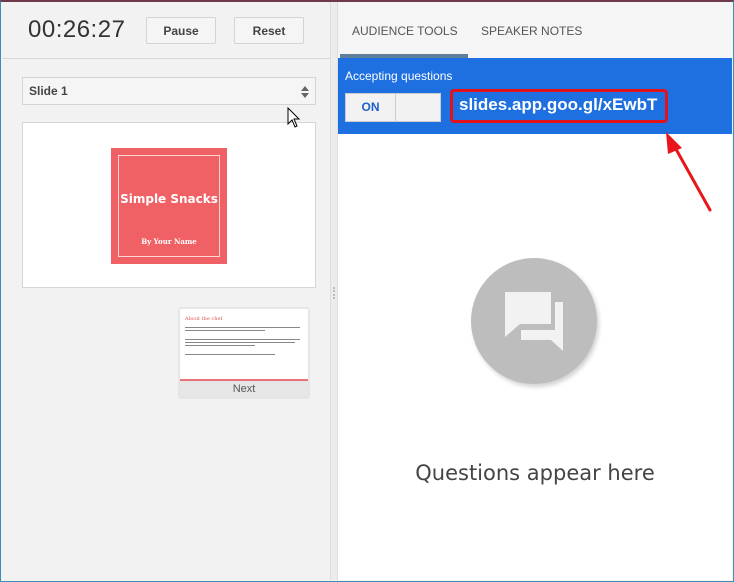 The width and height of the screenshot is (734, 582). I want to click on questions-empty-message: Questions appear here, so click(535, 473).